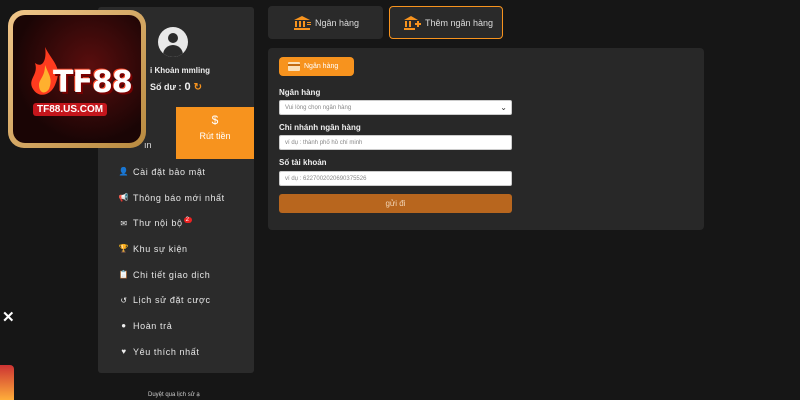  Describe the element at coordinates (8, 317) in the screenshot. I see `close-icon: ✕` at that location.